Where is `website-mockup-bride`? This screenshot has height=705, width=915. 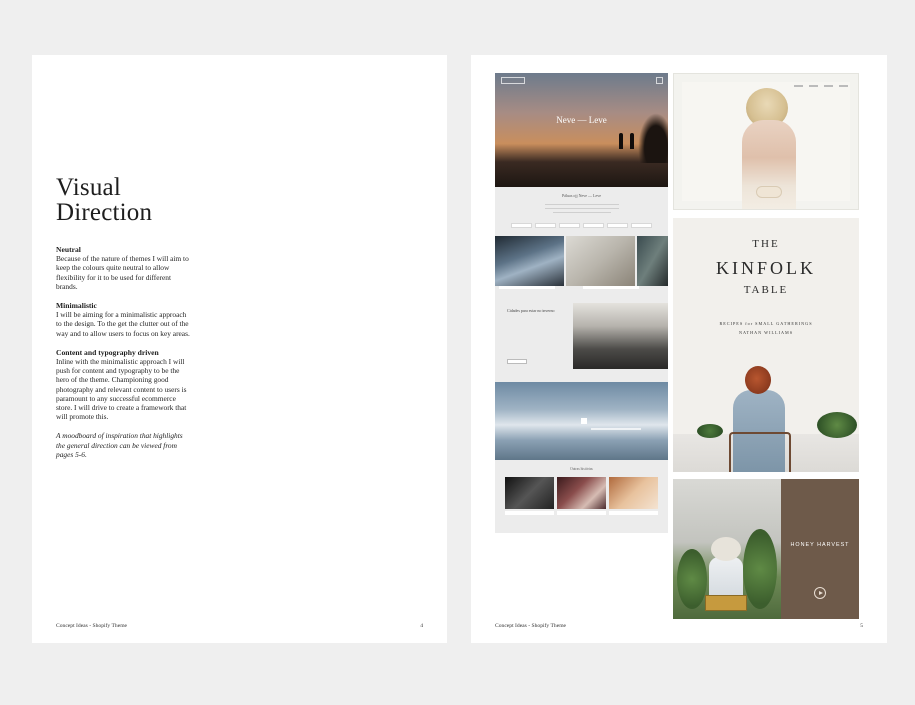
website-mockup-bride is located at coordinates (766, 141).